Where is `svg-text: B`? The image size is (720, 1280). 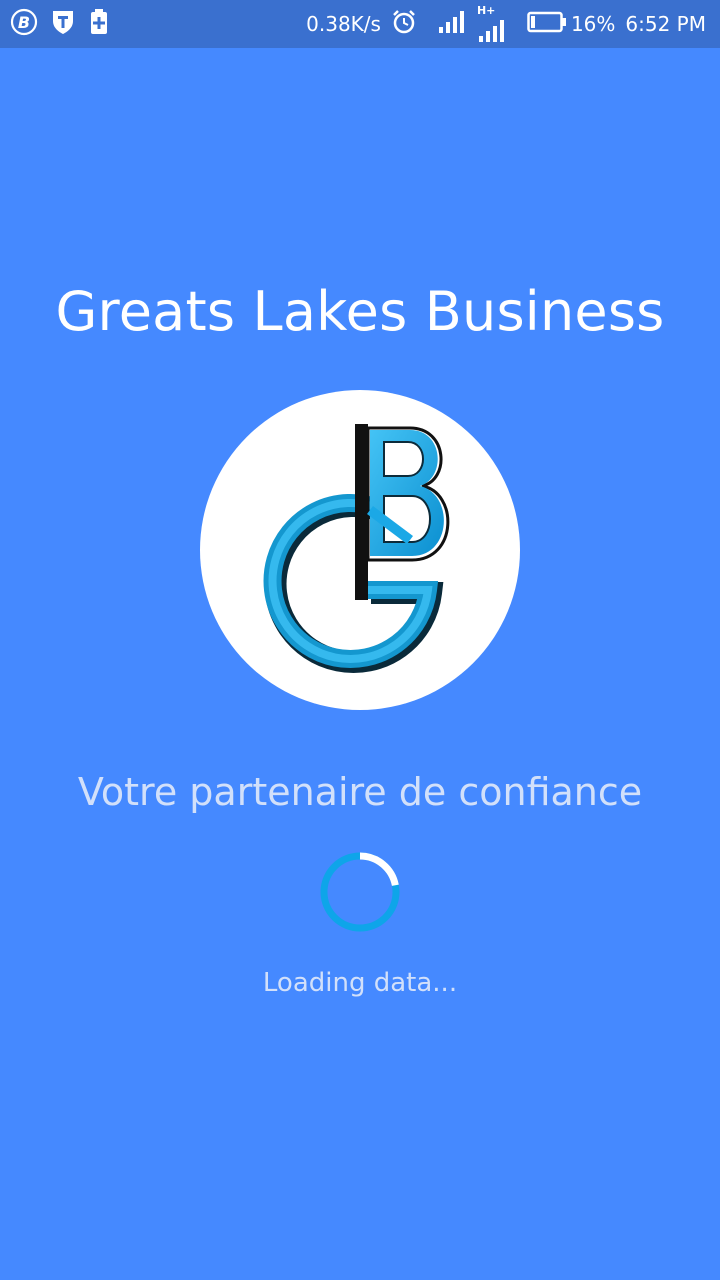 svg-text: B is located at coordinates (24, 22).